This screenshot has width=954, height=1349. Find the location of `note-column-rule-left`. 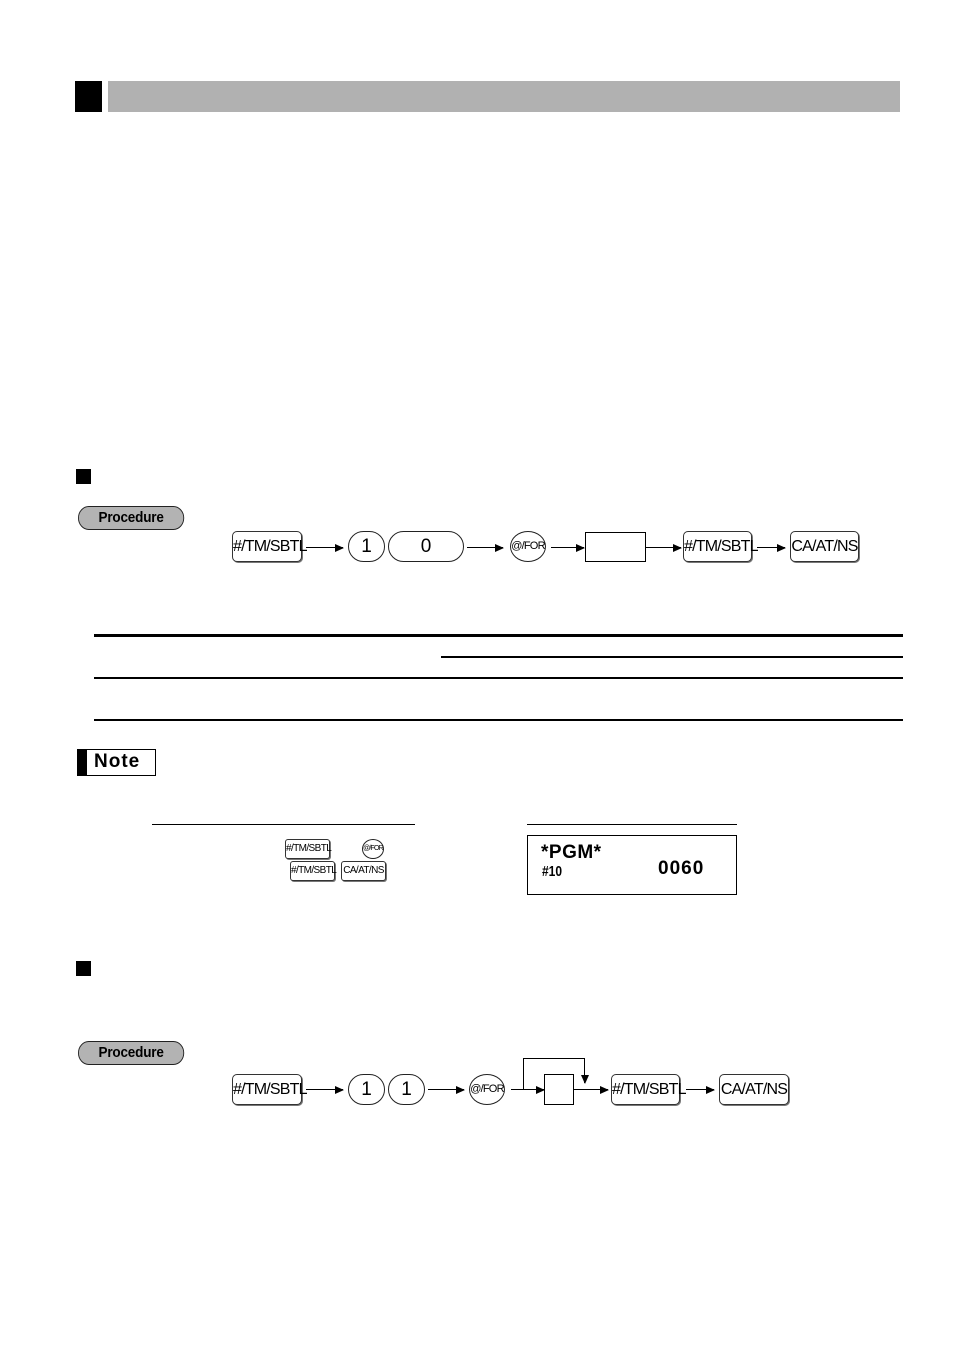

note-column-rule-left is located at coordinates (283, 825).